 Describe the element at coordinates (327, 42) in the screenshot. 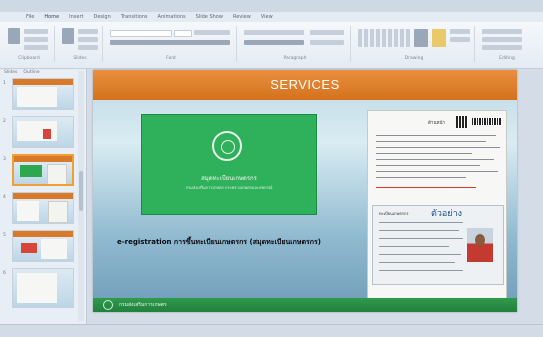

I see `convert-to-smartart-button` at that location.